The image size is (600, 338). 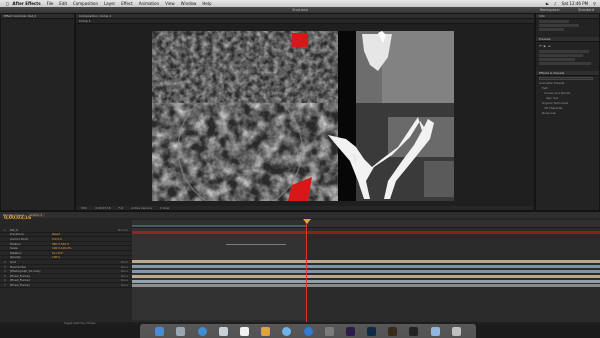 What do you see at coordinates (305, 208) in the screenshot?
I see `viewer-toolbar: 50% 0;00;03;16 Full Active Camera 1 View` at bounding box center [305, 208].